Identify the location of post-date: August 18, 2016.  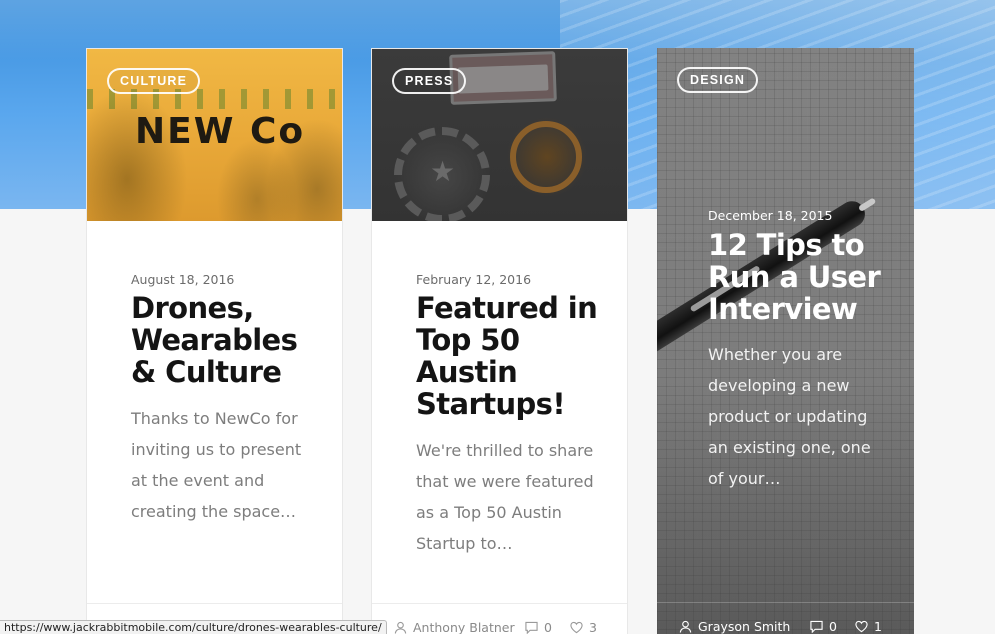
(183, 279).